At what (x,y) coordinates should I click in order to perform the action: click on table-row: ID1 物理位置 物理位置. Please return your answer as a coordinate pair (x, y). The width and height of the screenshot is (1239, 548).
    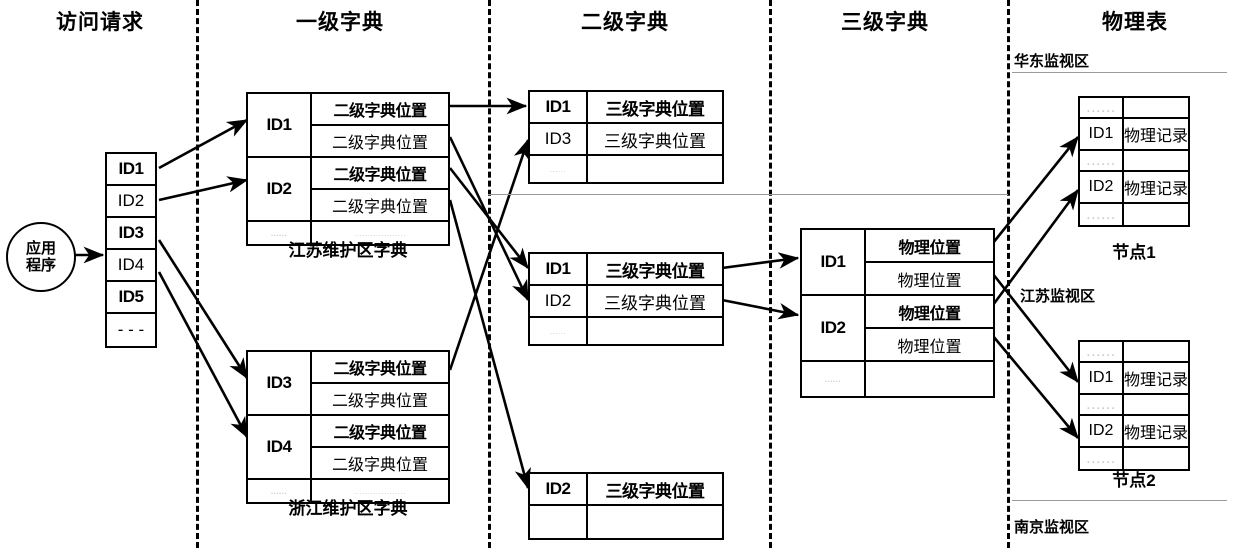
    Looking at the image, I should click on (897, 263).